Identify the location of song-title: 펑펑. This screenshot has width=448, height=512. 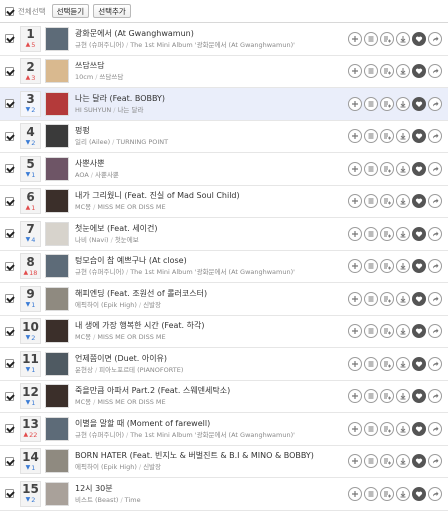
(207, 130).